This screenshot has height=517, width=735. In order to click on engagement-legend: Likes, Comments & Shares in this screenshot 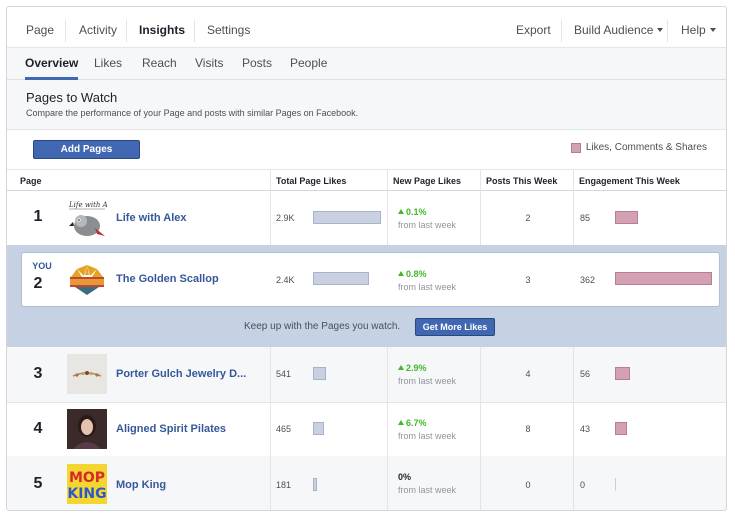, I will do `click(638, 147)`.